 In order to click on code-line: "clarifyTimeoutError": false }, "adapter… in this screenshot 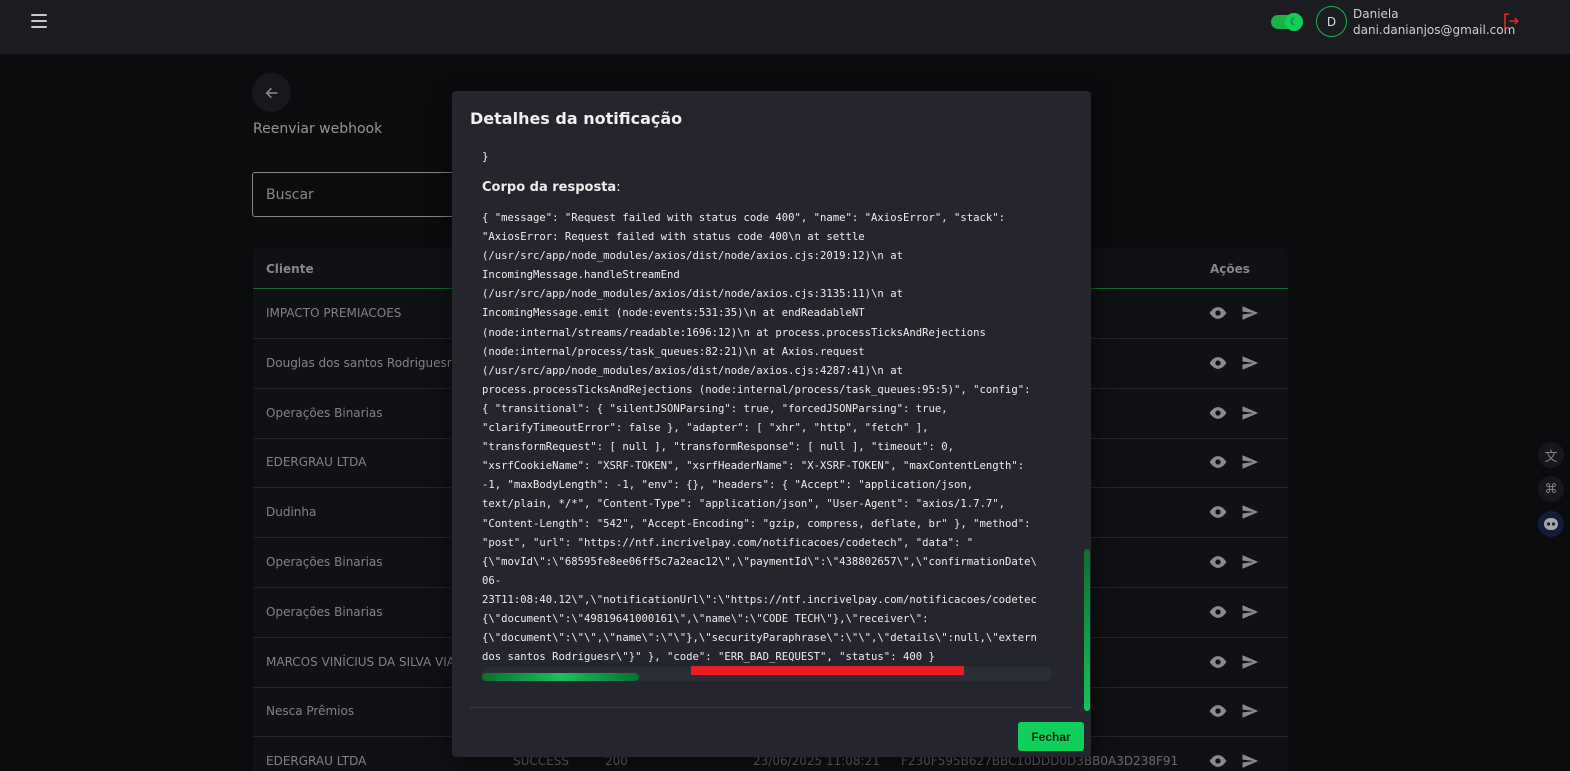, I will do `click(705, 428)`.